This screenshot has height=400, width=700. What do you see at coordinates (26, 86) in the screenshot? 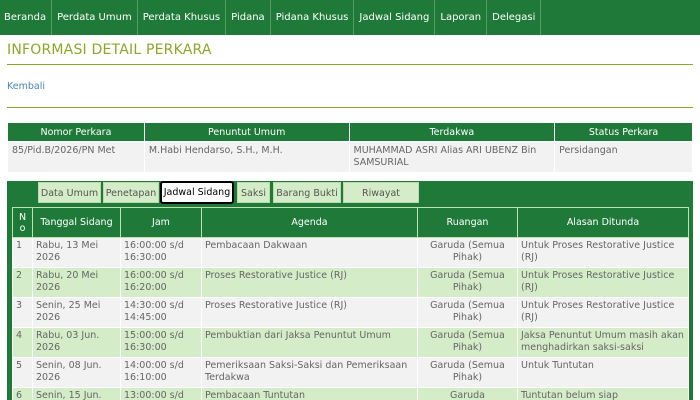
I see `back-link: Kembali` at bounding box center [26, 86].